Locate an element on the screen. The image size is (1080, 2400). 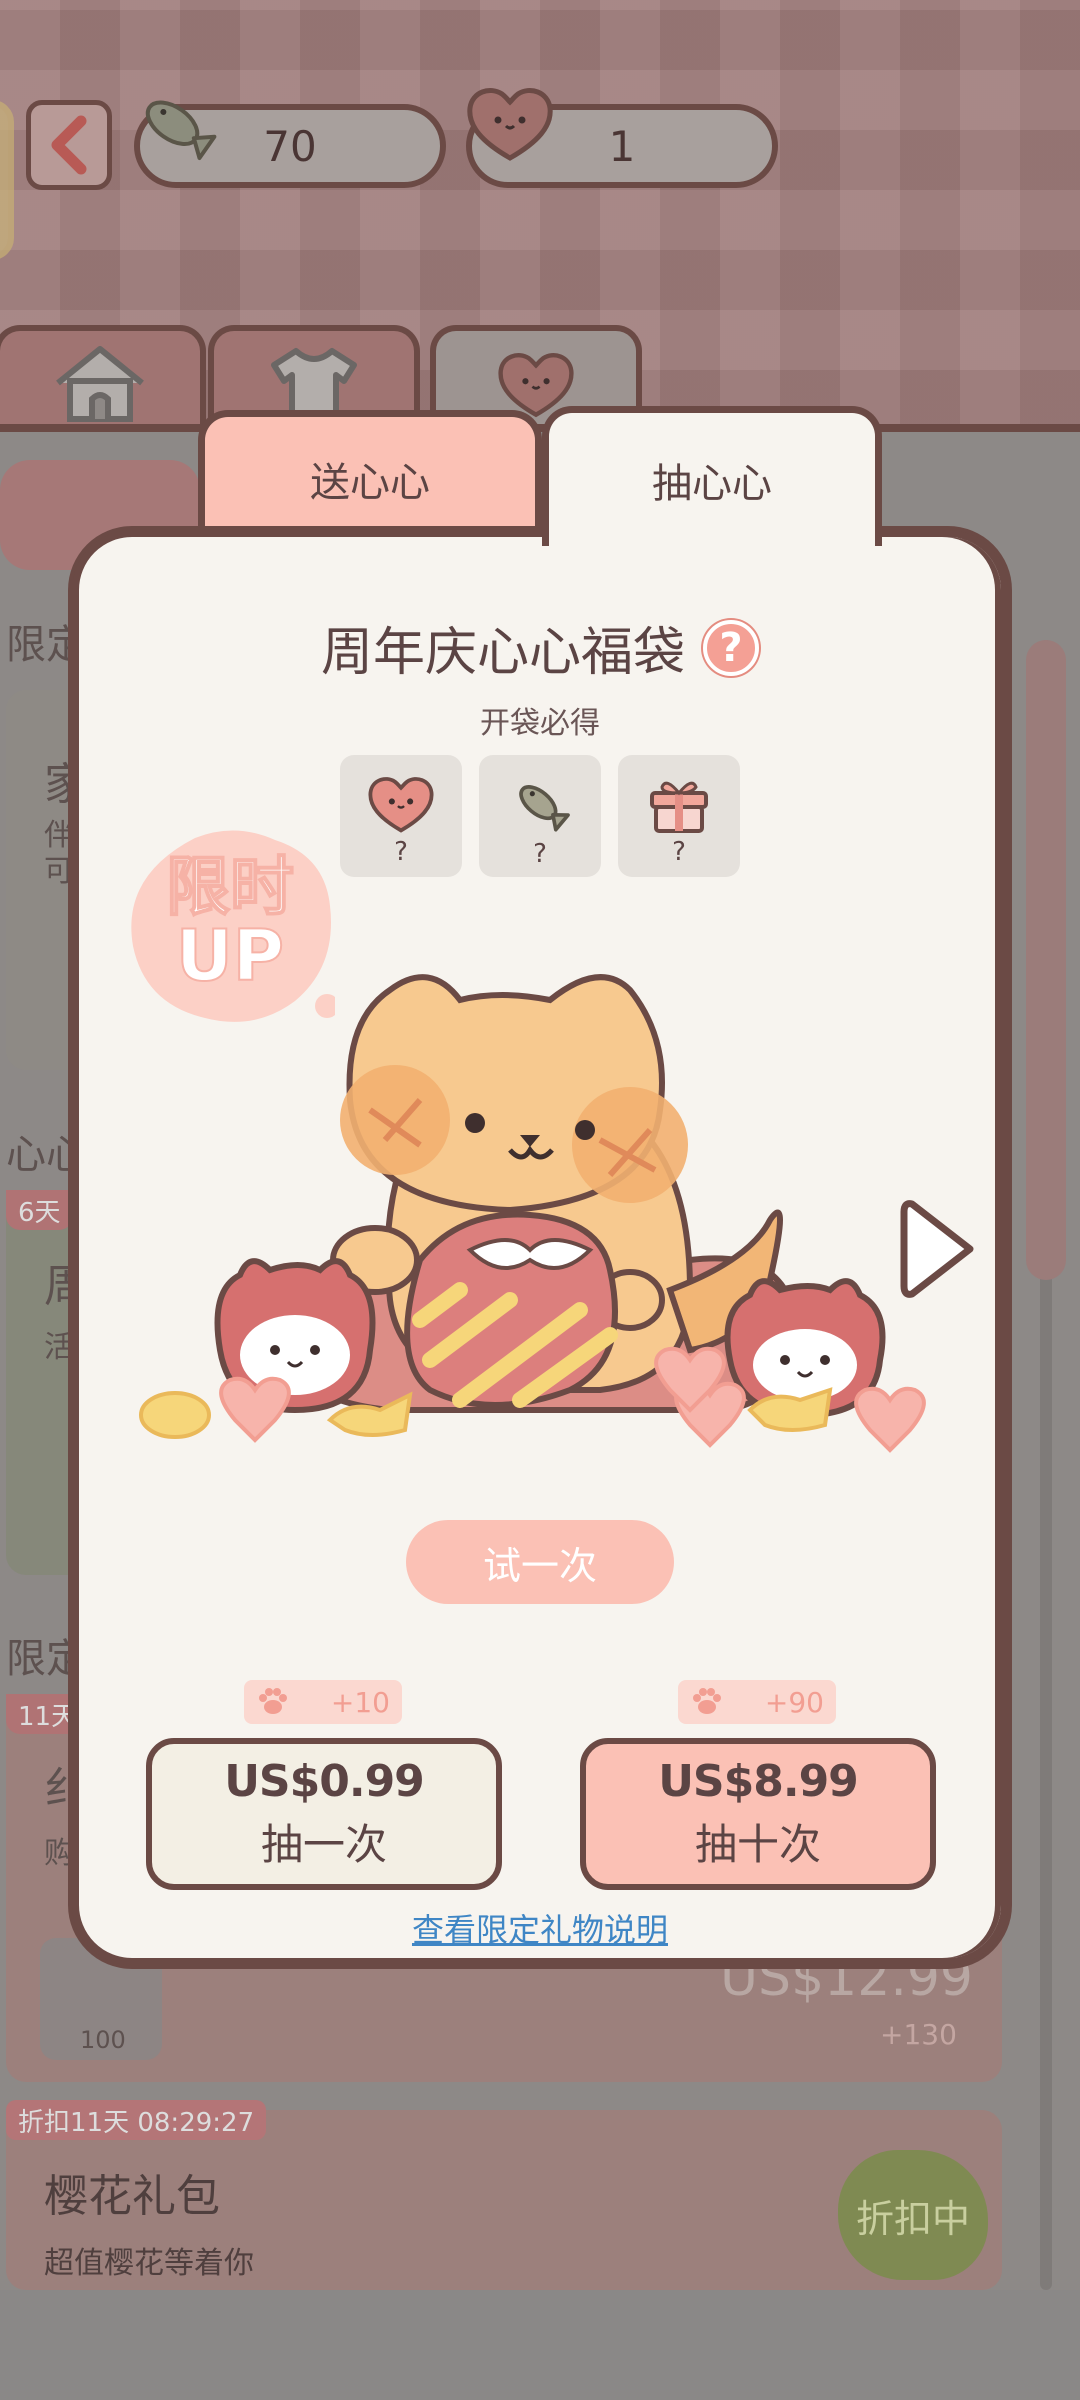
home-icon is located at coordinates (100, 384).